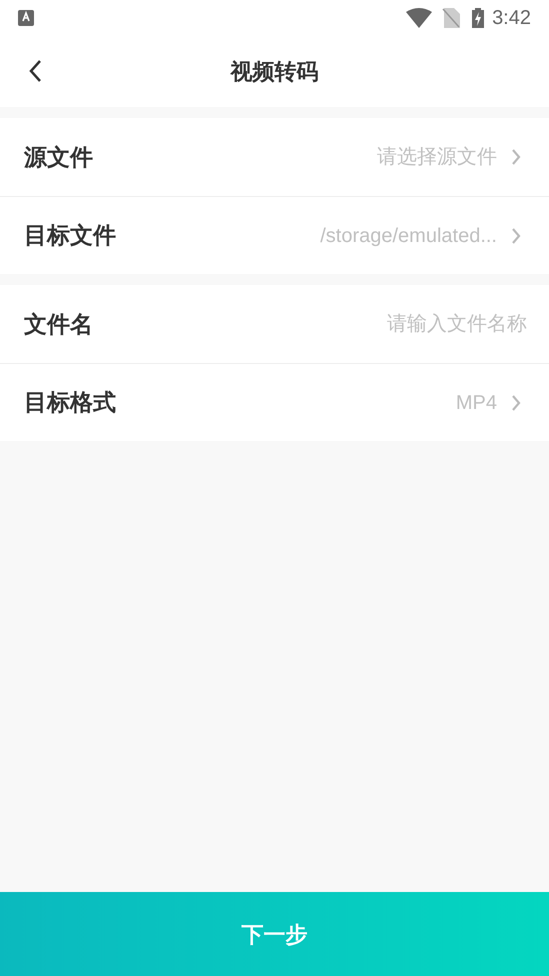 This screenshot has height=976, width=549. Describe the element at coordinates (274, 402) in the screenshot. I see `select-row: 目标格式 MP4` at that location.